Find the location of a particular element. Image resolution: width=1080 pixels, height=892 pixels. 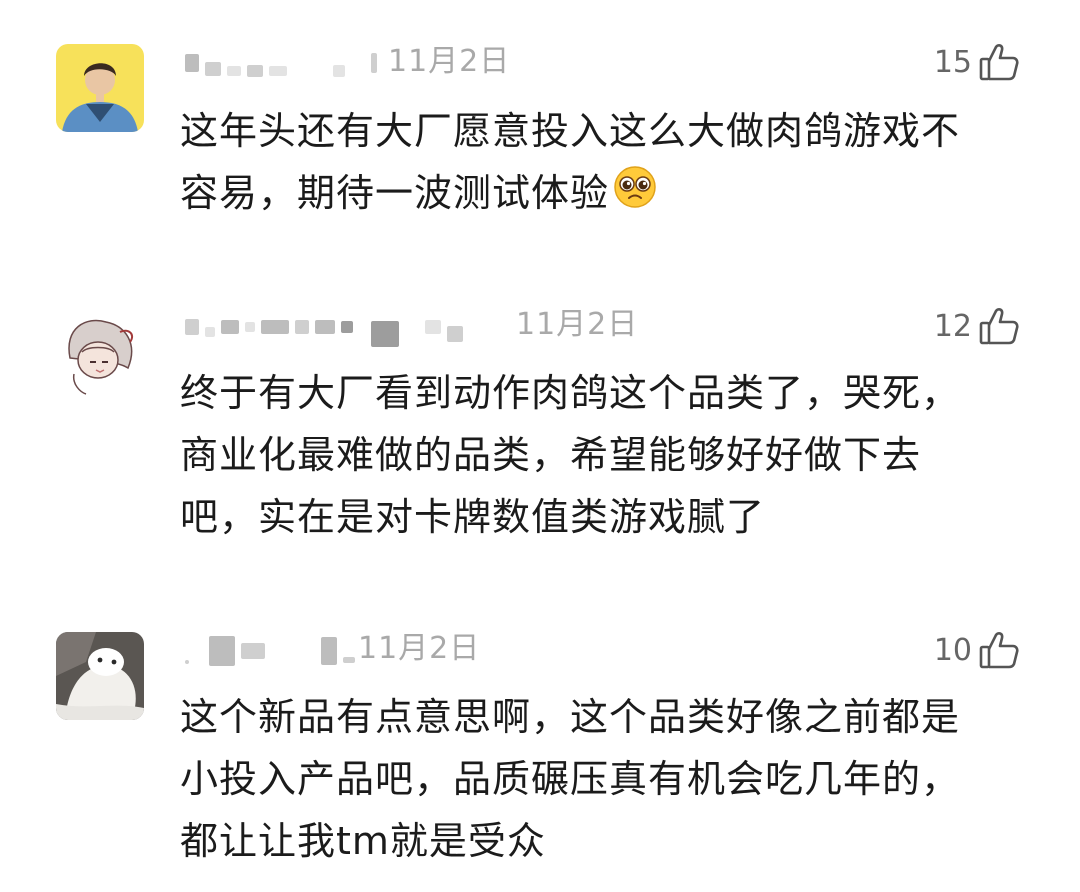

comment-line: 都让让我tm就是受众 is located at coordinates (363, 841).